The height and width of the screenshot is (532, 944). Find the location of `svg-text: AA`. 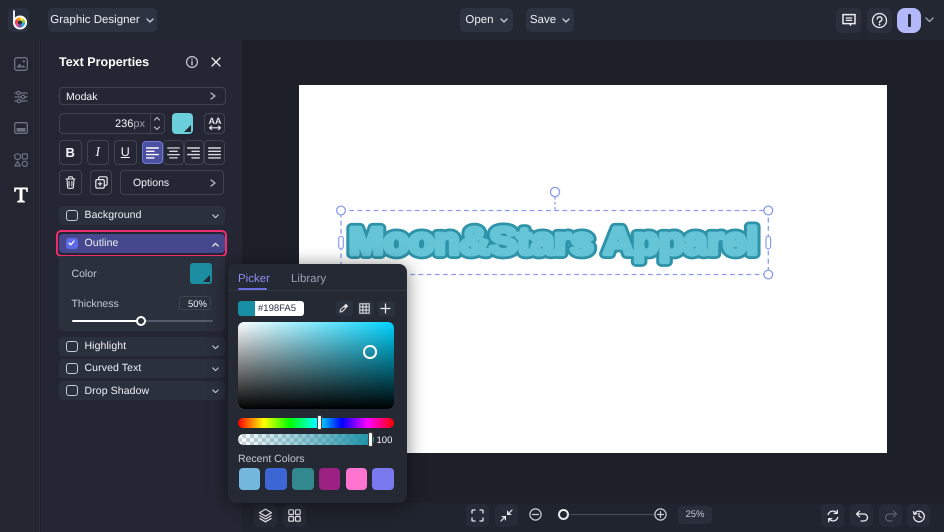

svg-text: AA is located at coordinates (214, 121).